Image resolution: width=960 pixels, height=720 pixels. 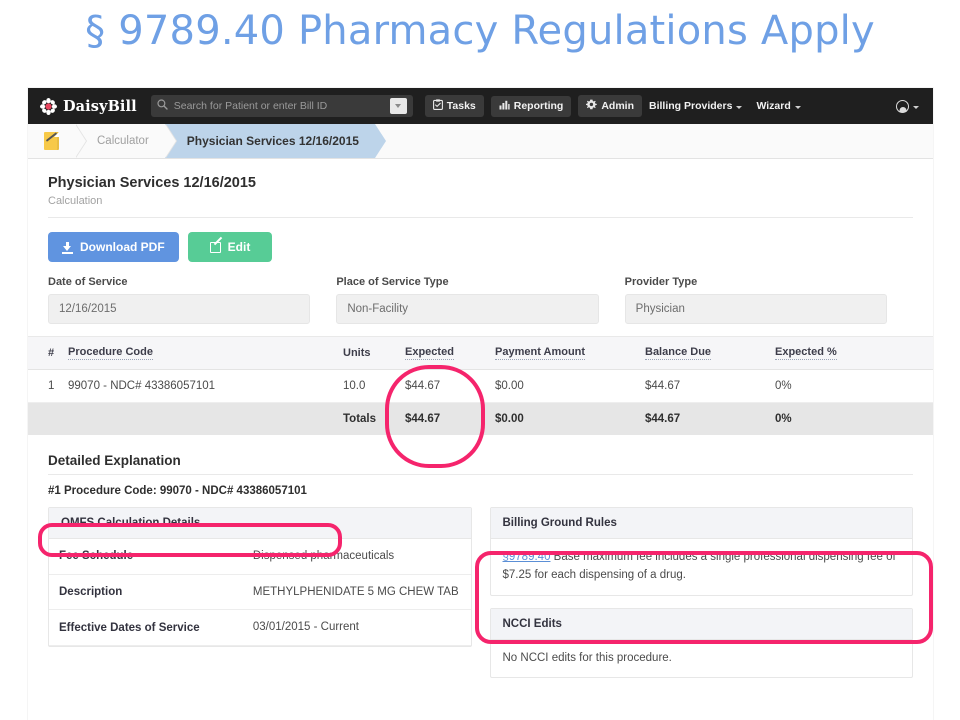 I want to click on col-payment-amount: Payment Amount, so click(x=564, y=353).